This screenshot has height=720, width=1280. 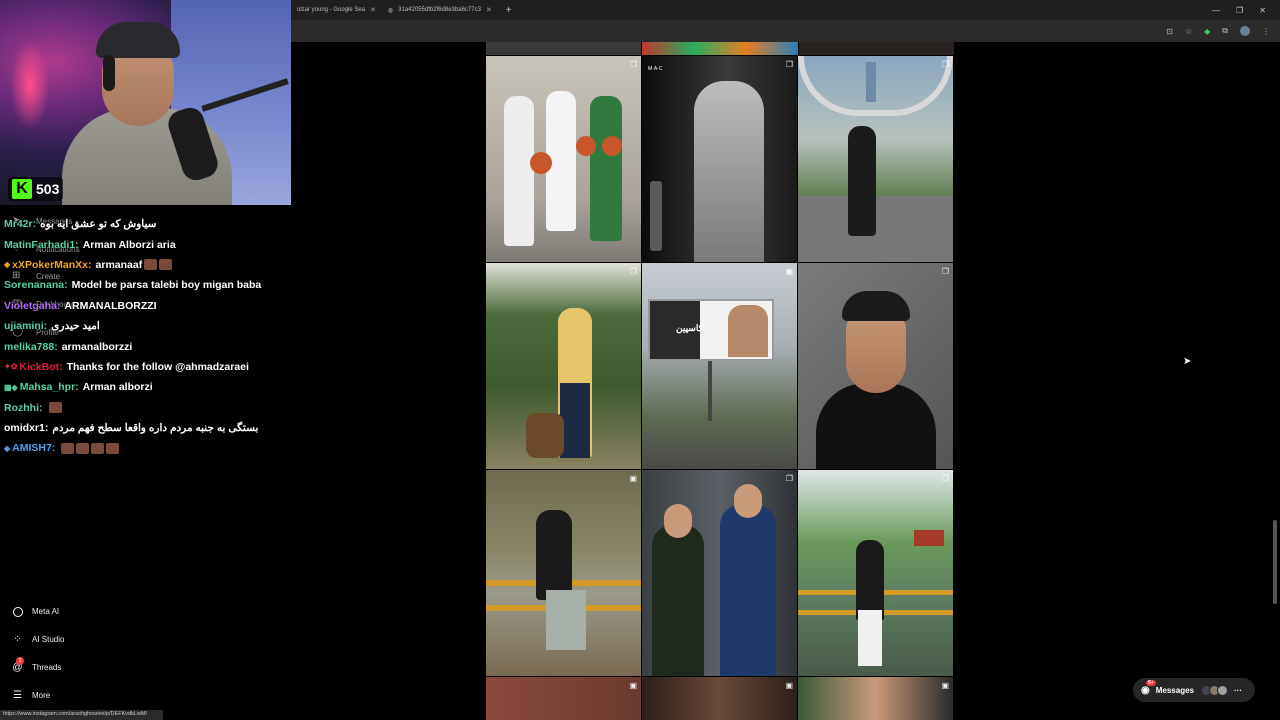 I want to click on sidebar-item-threads: @3 Threads, so click(x=37, y=665).